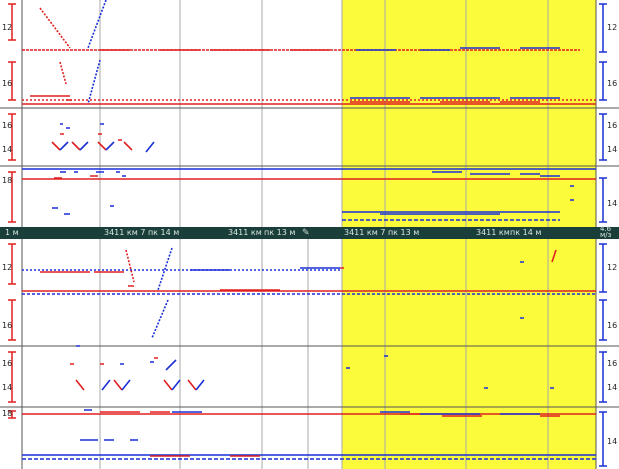  Describe the element at coordinates (612, 27) in the screenshot. I see `top-right-channel-a-tick-1: 12` at that location.